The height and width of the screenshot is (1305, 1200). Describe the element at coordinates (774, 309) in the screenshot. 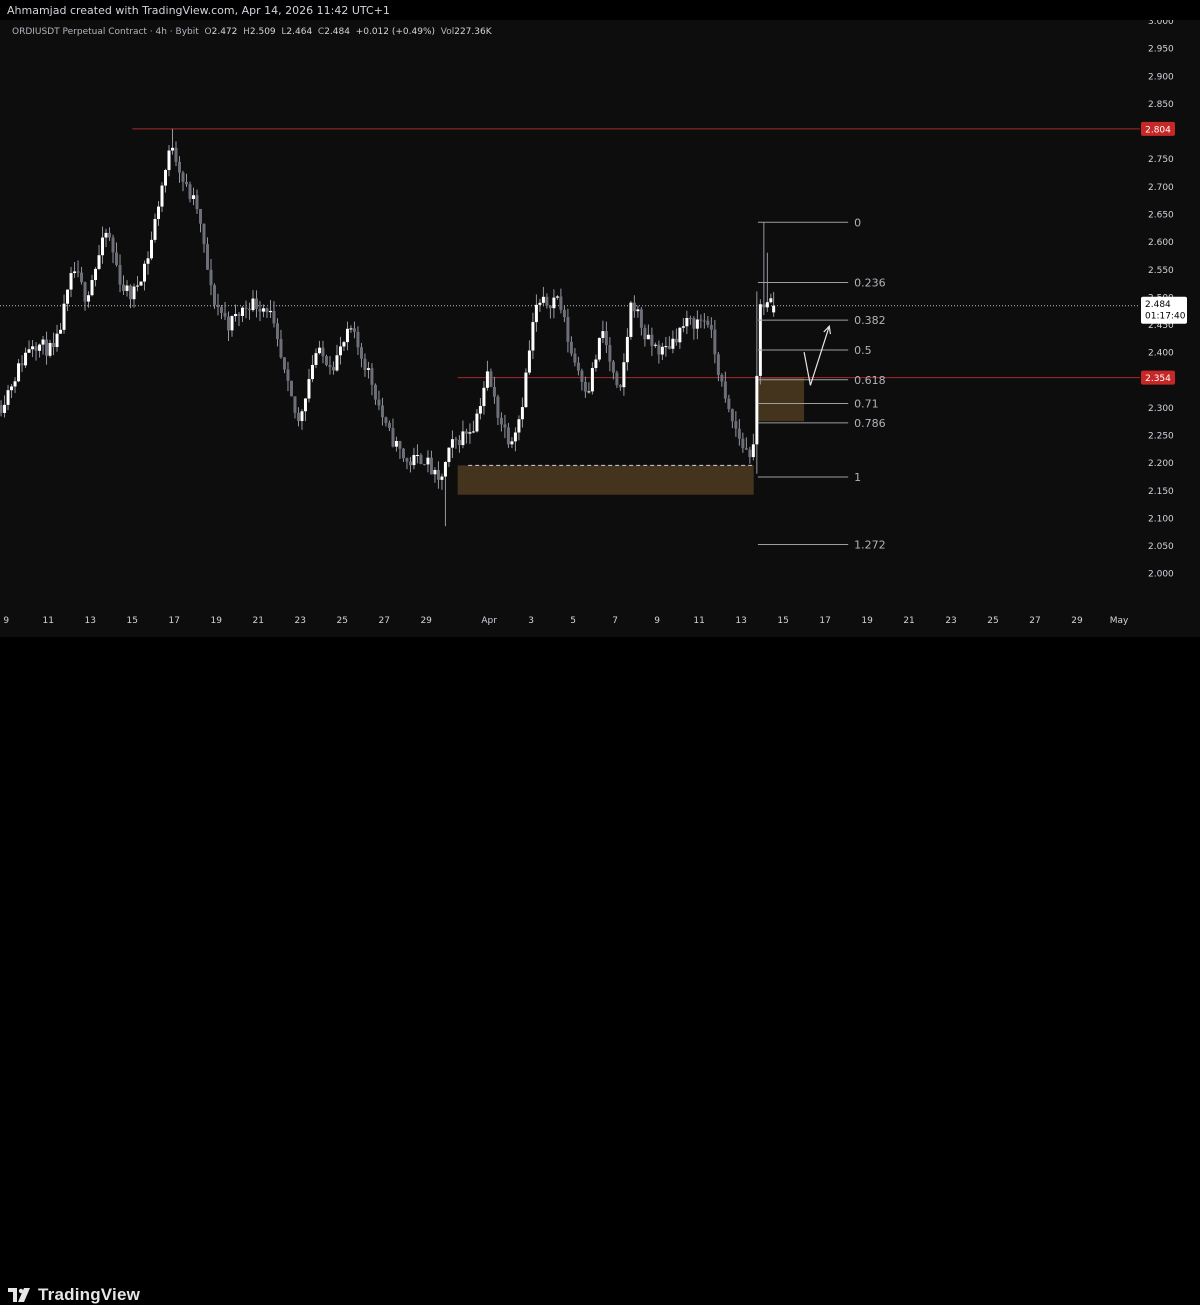

I see `last-candle-body` at that location.